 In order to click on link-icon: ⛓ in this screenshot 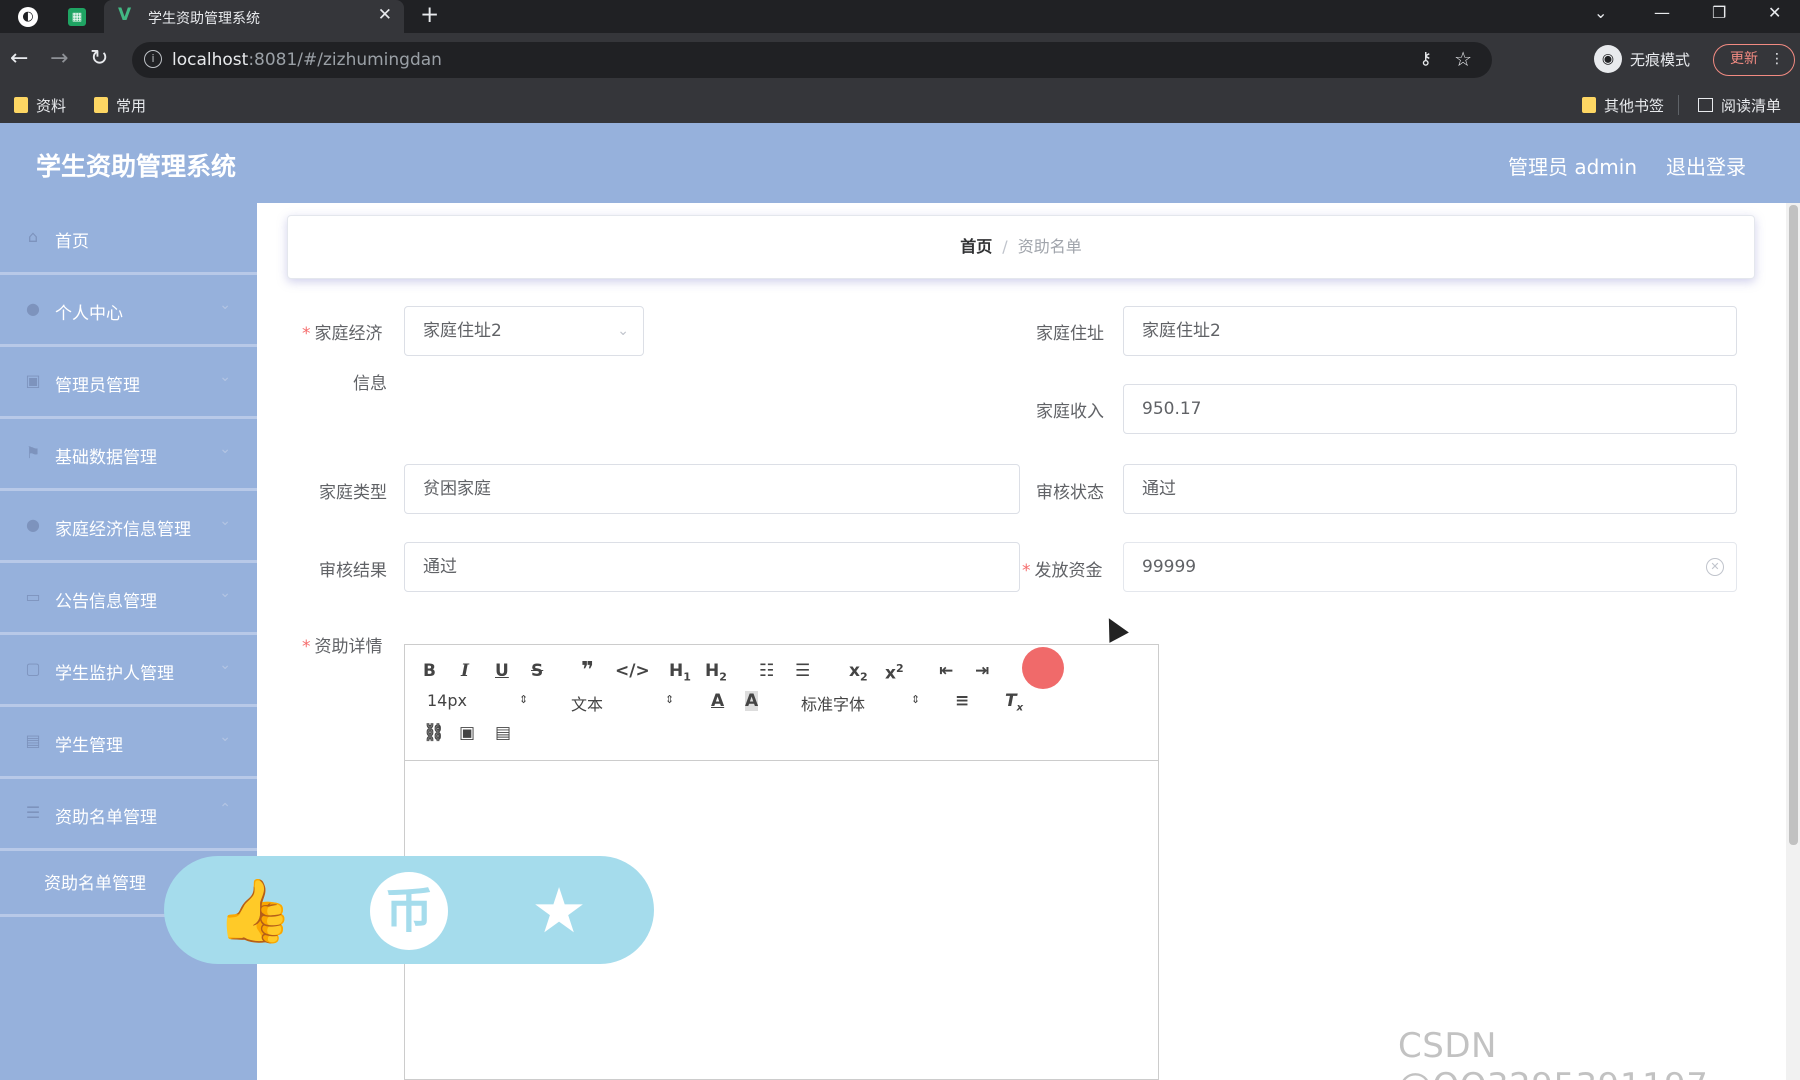, I will do `click(434, 733)`.